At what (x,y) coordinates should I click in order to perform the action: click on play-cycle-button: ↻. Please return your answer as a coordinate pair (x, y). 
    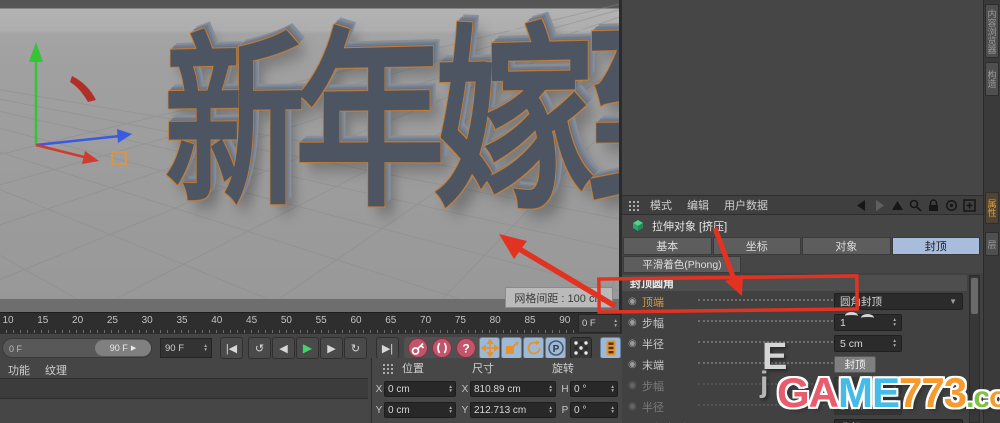
    Looking at the image, I should click on (355, 348).